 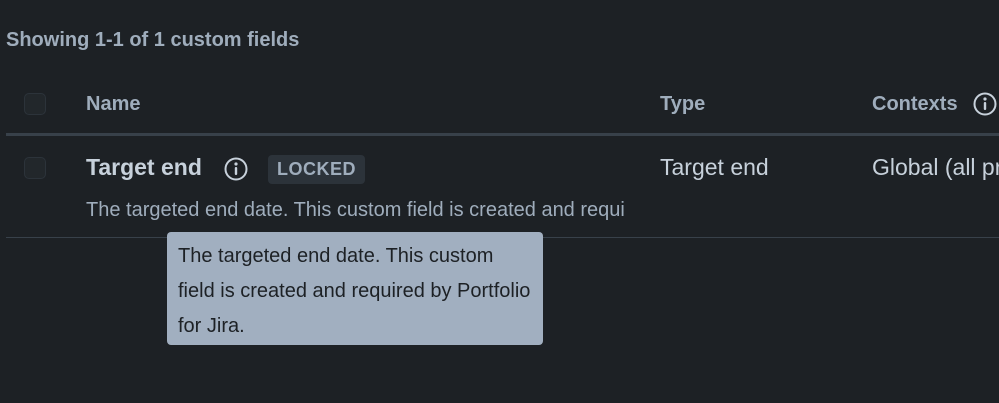 What do you see at coordinates (35, 104) in the screenshot?
I see `select-all-checkbox` at bounding box center [35, 104].